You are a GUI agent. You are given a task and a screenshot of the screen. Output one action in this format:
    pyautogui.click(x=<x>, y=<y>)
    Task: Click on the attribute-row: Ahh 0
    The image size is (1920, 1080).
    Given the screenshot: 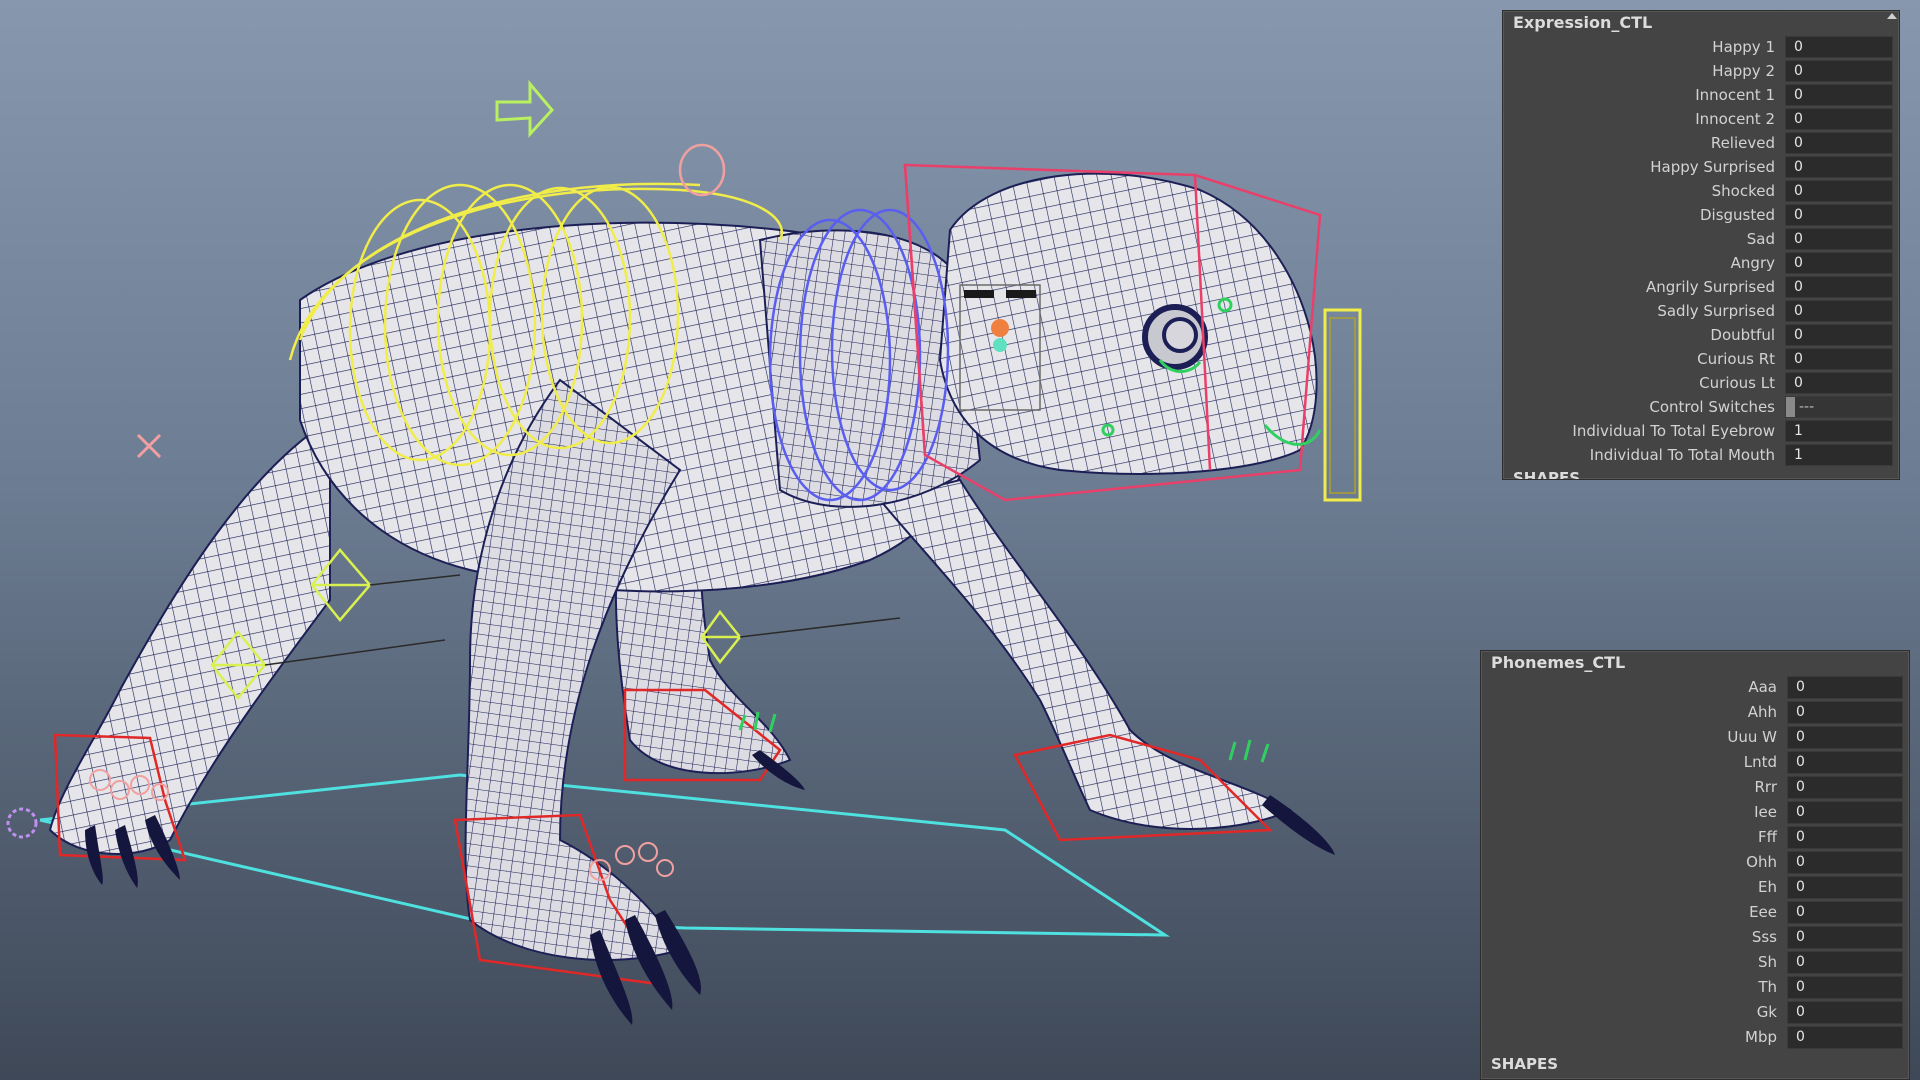 What is the action you would take?
    pyautogui.click(x=1695, y=712)
    